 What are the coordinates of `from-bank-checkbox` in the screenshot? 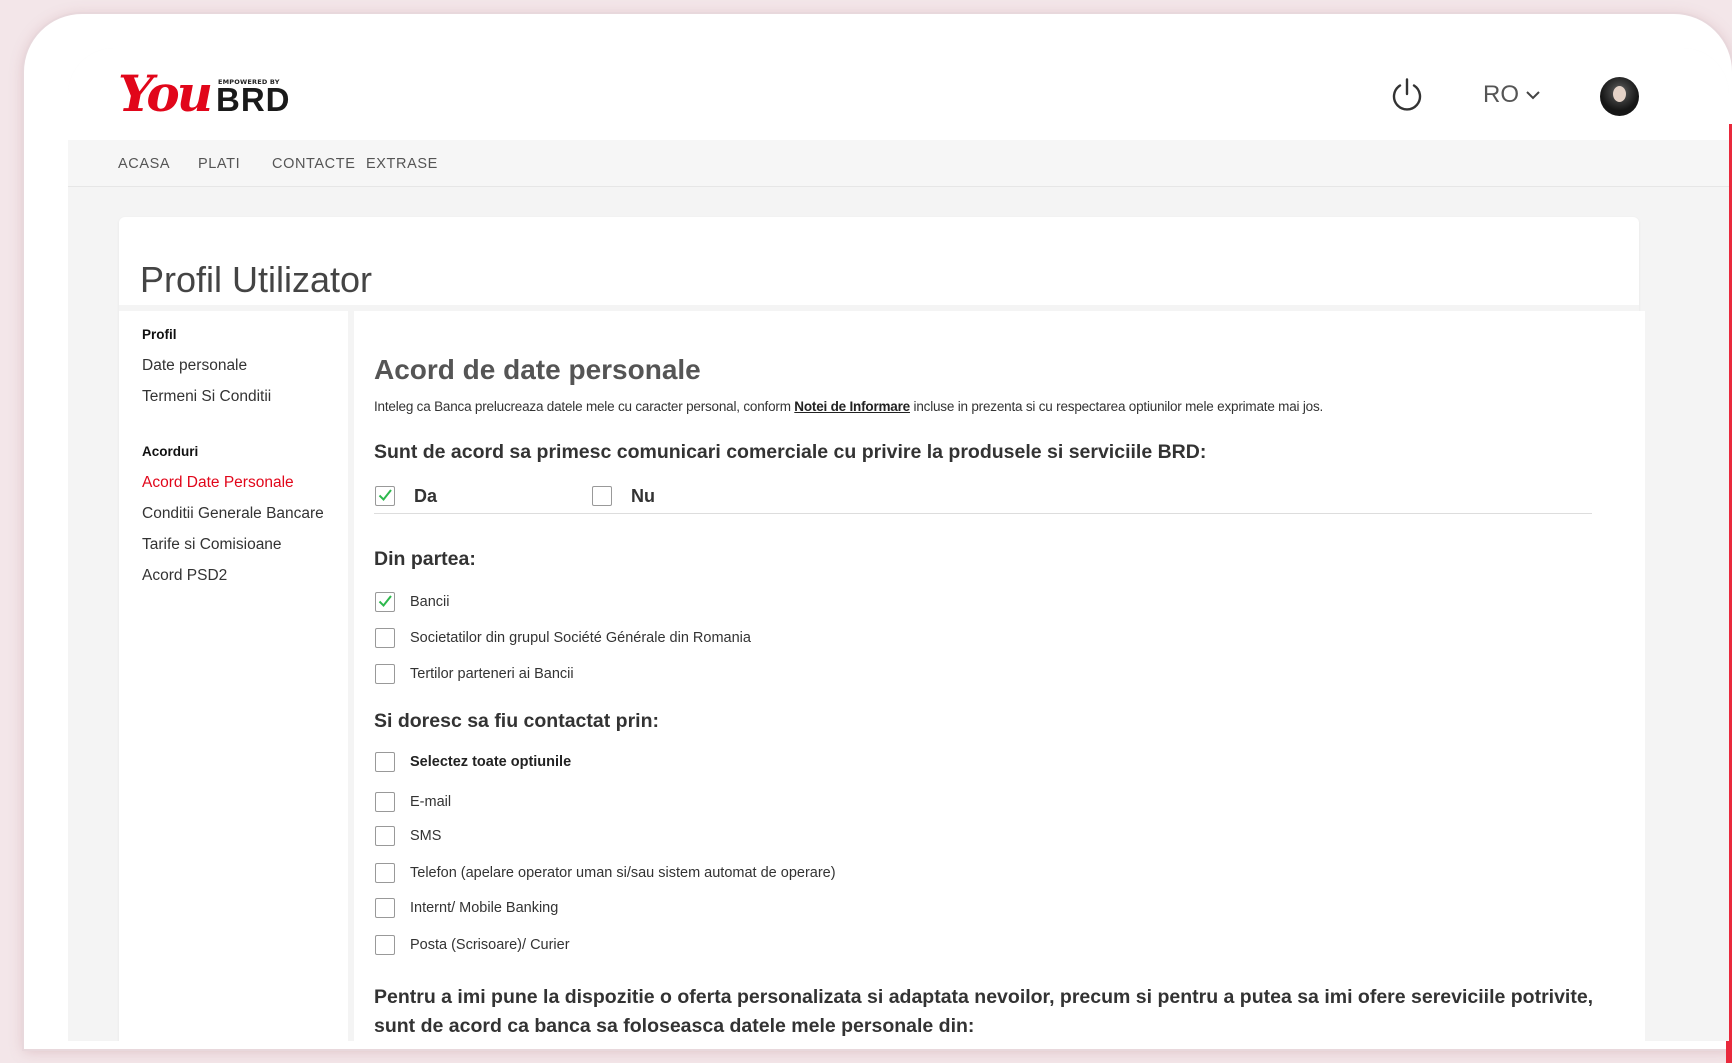 It's located at (385, 602).